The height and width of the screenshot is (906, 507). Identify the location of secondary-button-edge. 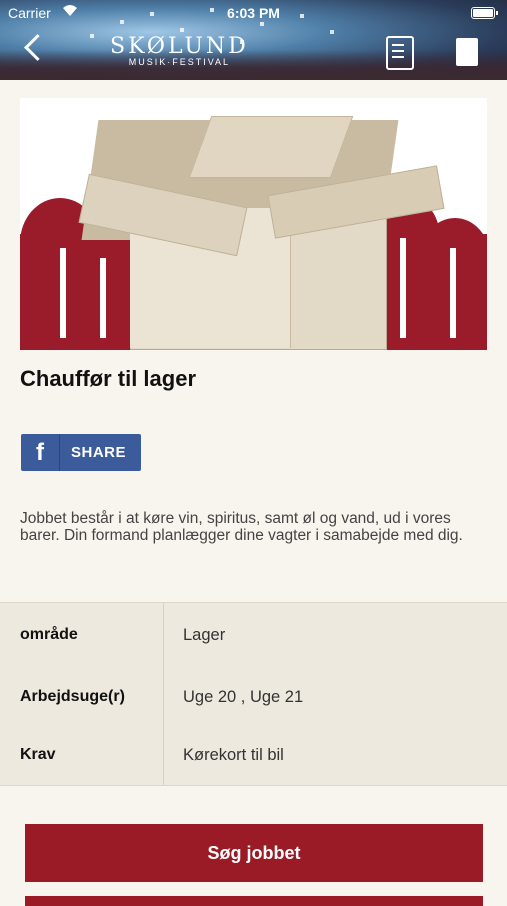
(254, 901).